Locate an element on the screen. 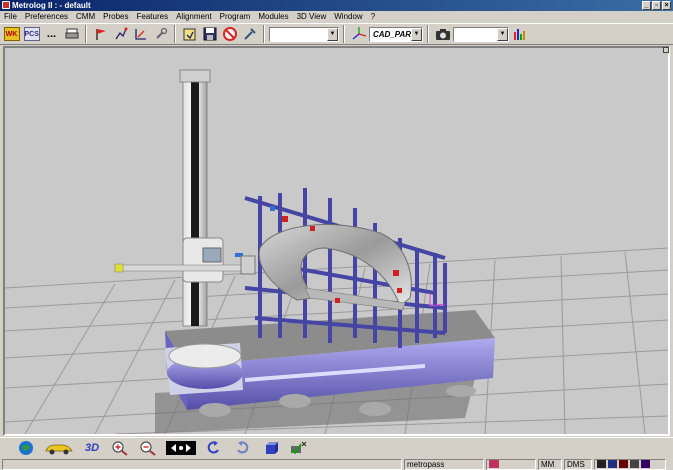  app-icon is located at coordinates (6, 5).